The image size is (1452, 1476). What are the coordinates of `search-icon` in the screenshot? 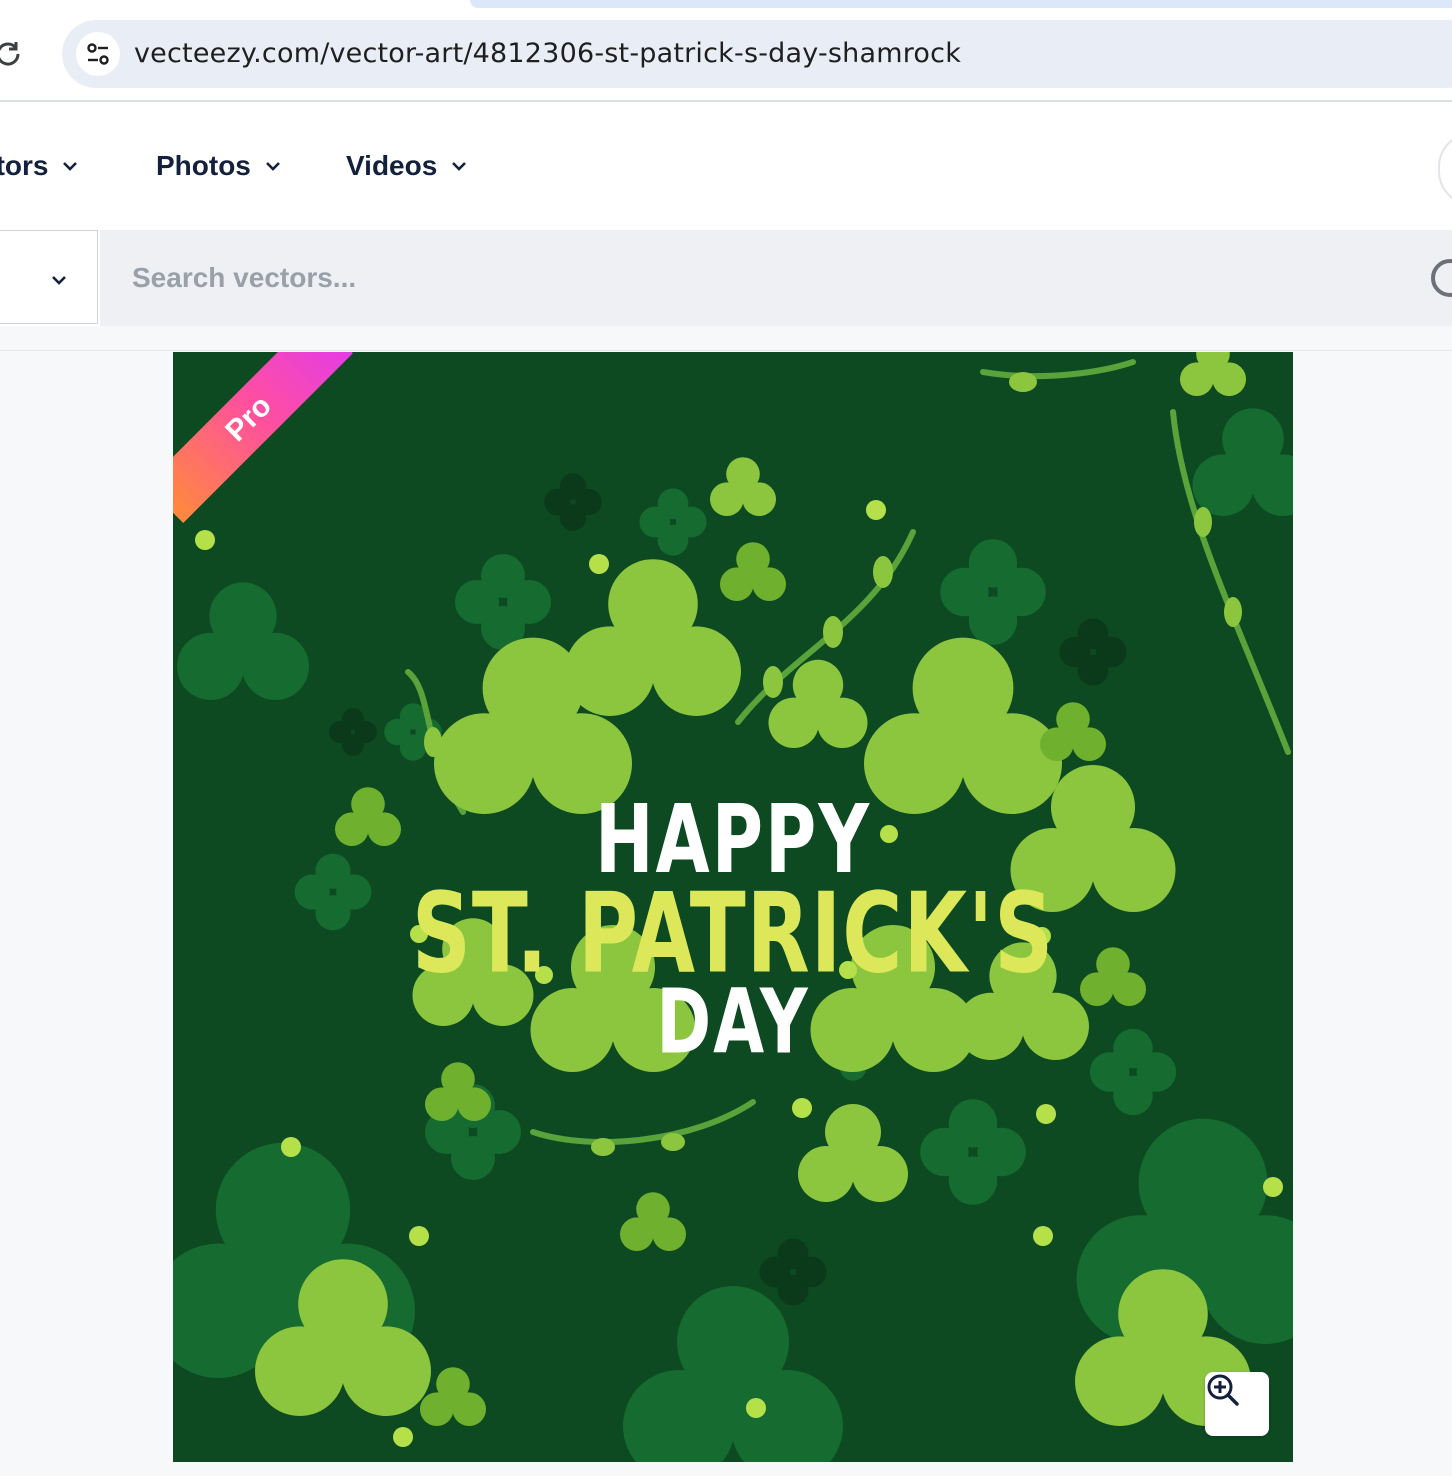 It's located at (1440, 280).